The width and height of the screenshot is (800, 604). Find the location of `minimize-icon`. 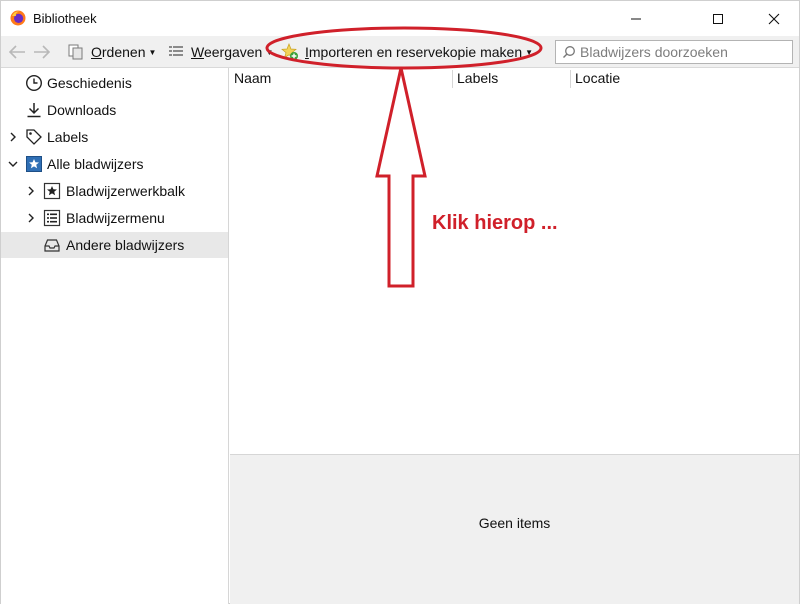

minimize-icon is located at coordinates (636, 18).